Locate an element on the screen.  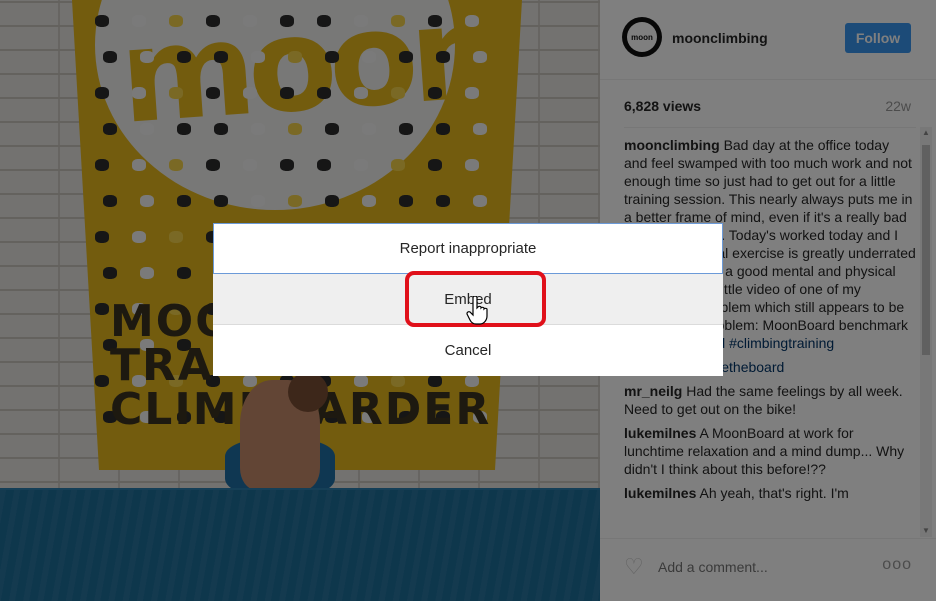
hand-pointer-cursor-icon is located at coordinates (477, 310).